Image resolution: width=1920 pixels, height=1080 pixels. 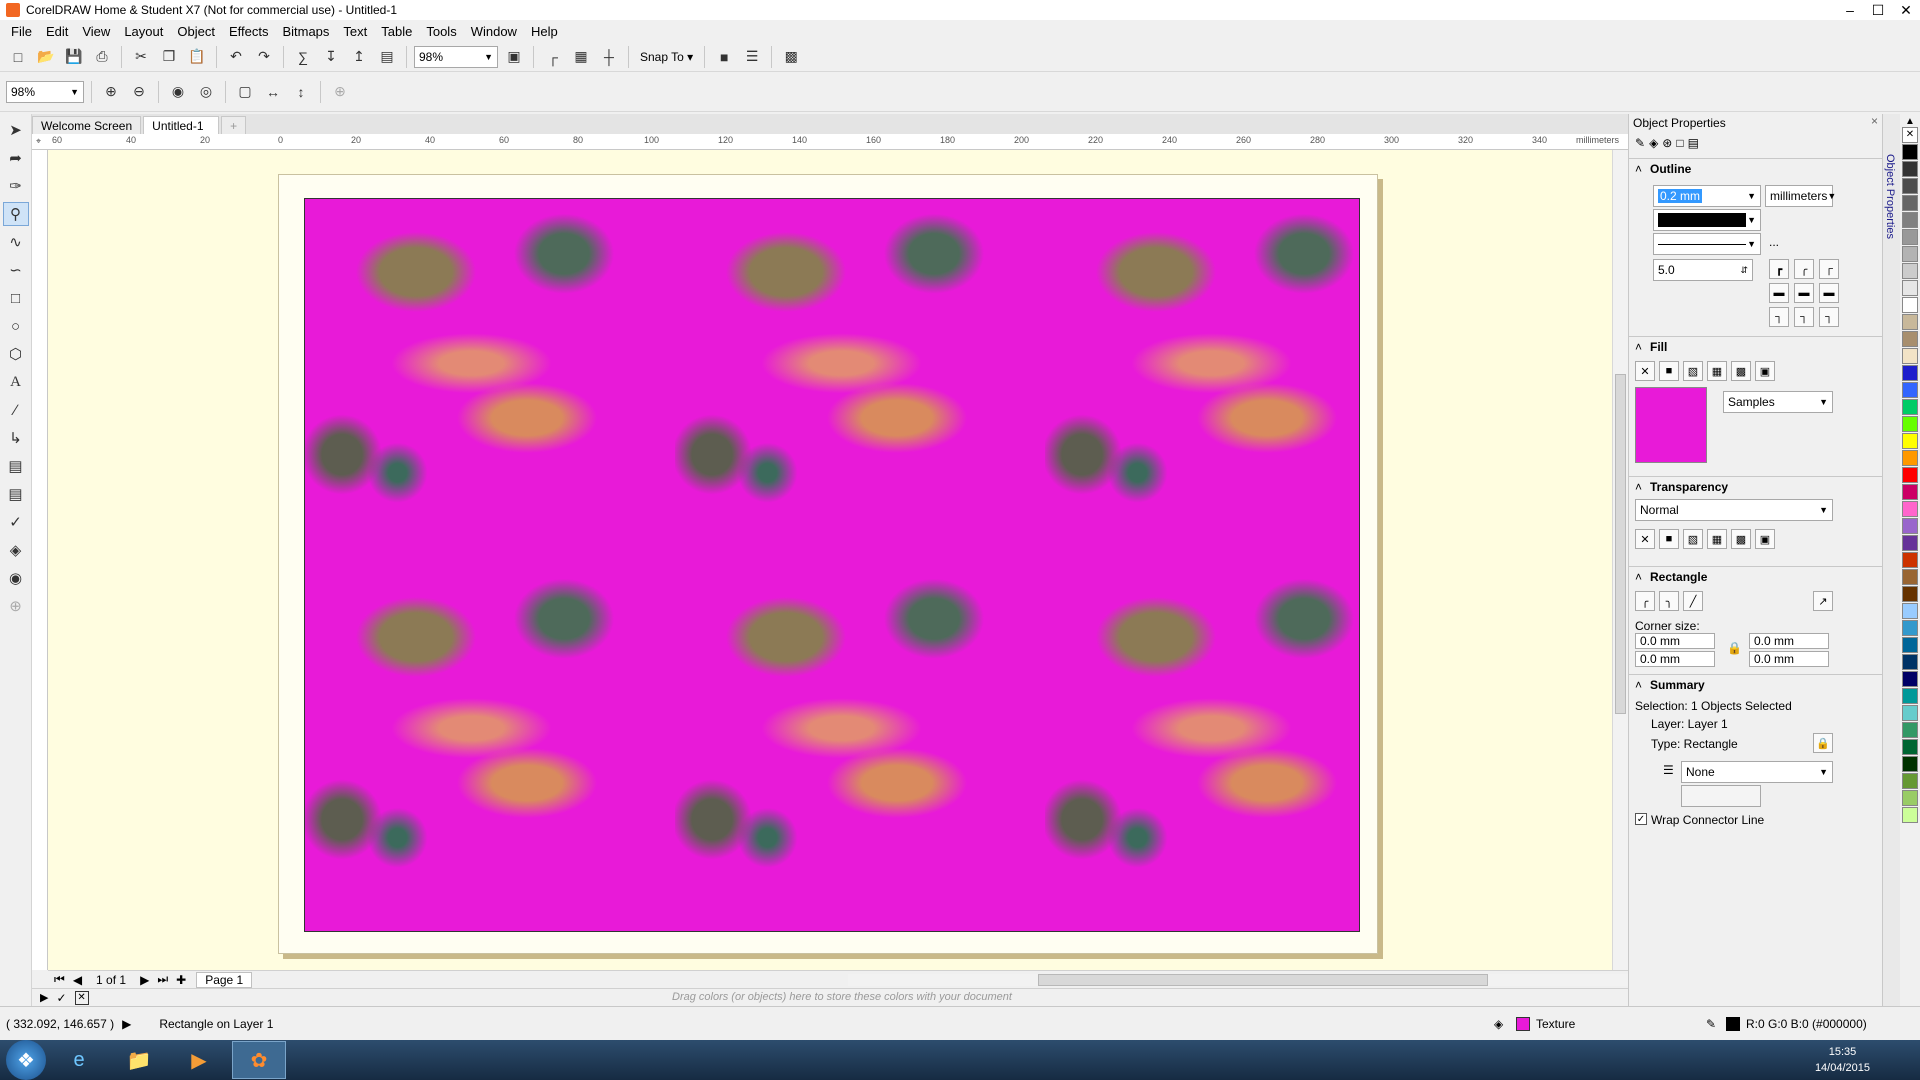 I want to click on position-outside-icon: ┐, so click(x=1779, y=317).